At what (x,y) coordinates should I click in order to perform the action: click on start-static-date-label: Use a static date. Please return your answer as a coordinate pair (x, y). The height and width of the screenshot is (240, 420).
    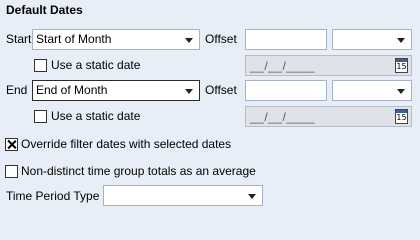
    Looking at the image, I should click on (96, 65).